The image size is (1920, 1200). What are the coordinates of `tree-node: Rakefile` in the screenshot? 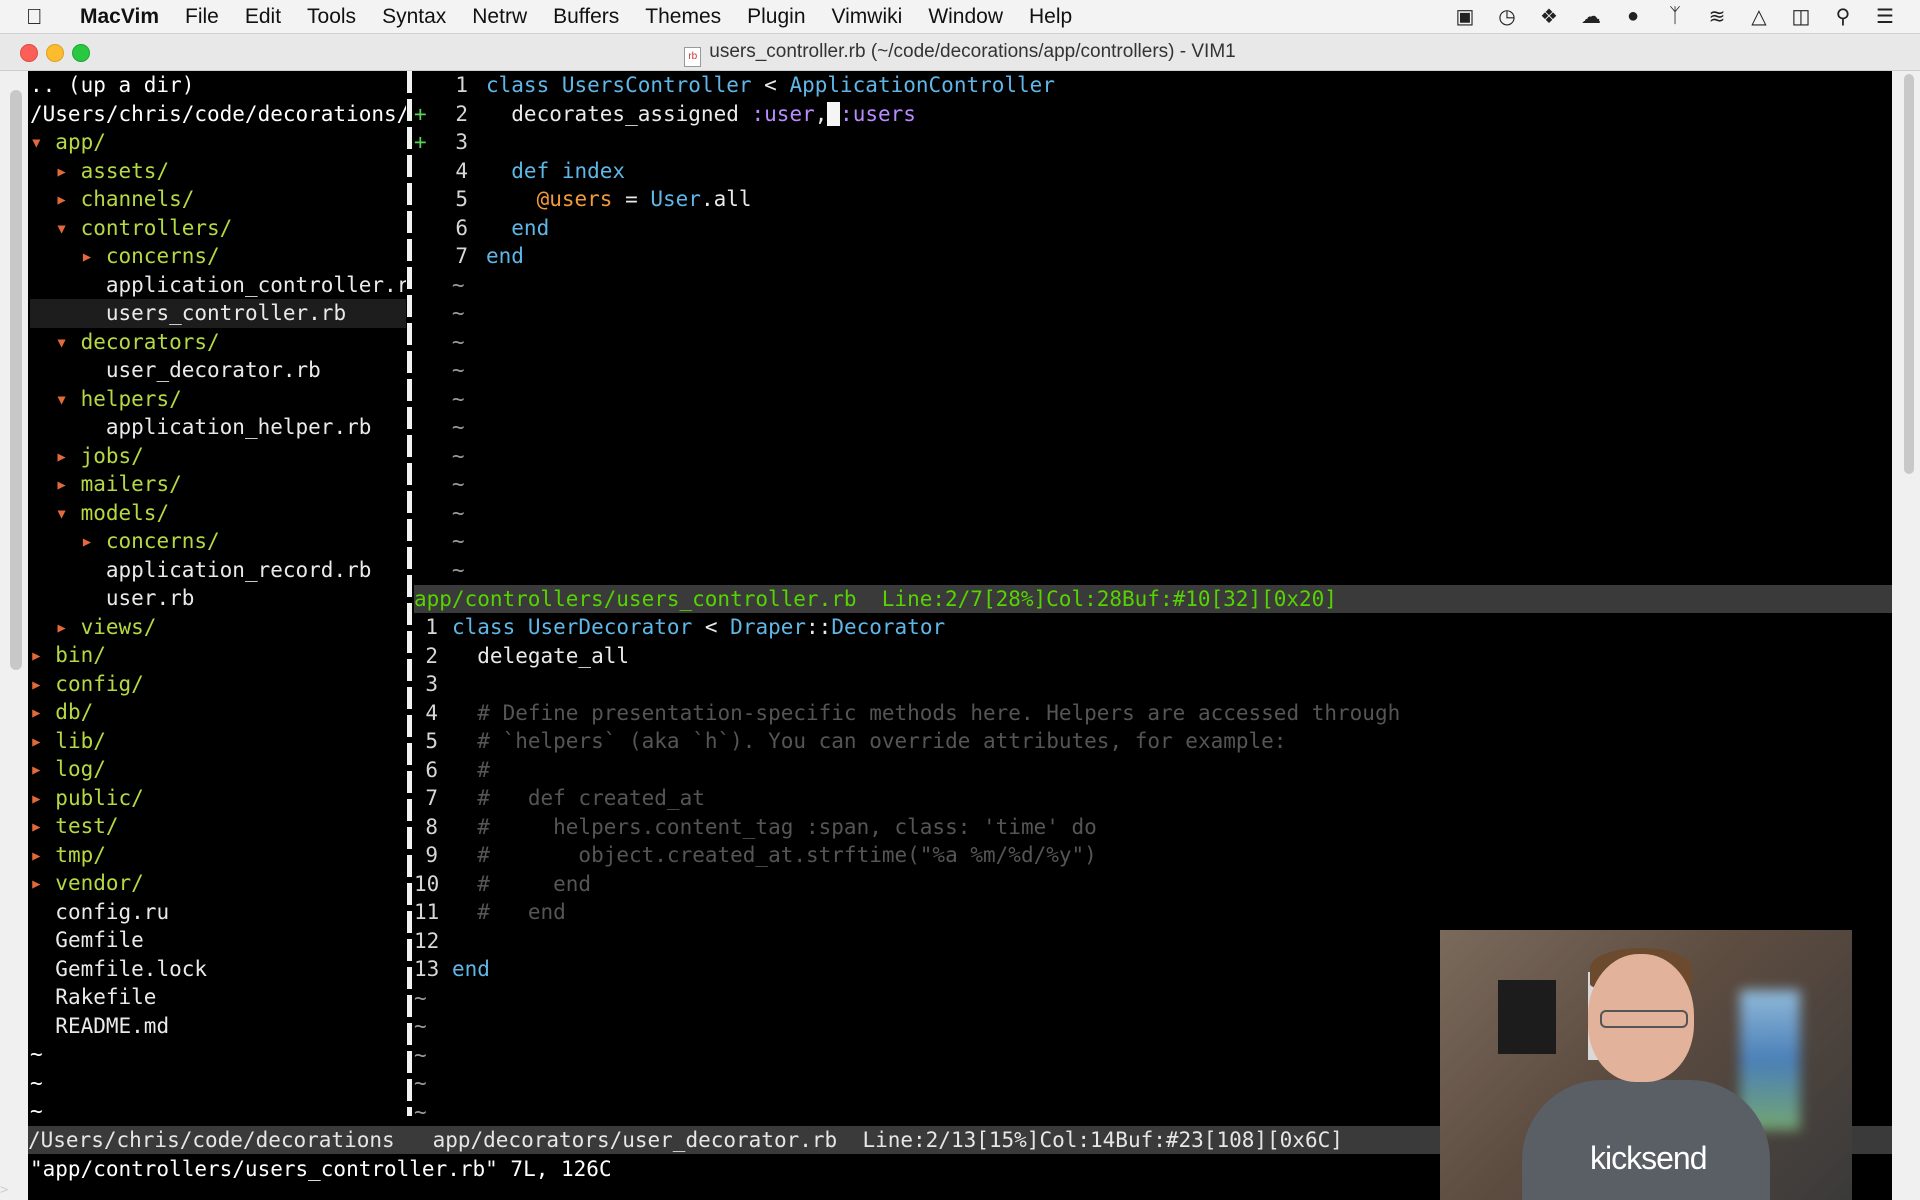 It's located at (218, 997).